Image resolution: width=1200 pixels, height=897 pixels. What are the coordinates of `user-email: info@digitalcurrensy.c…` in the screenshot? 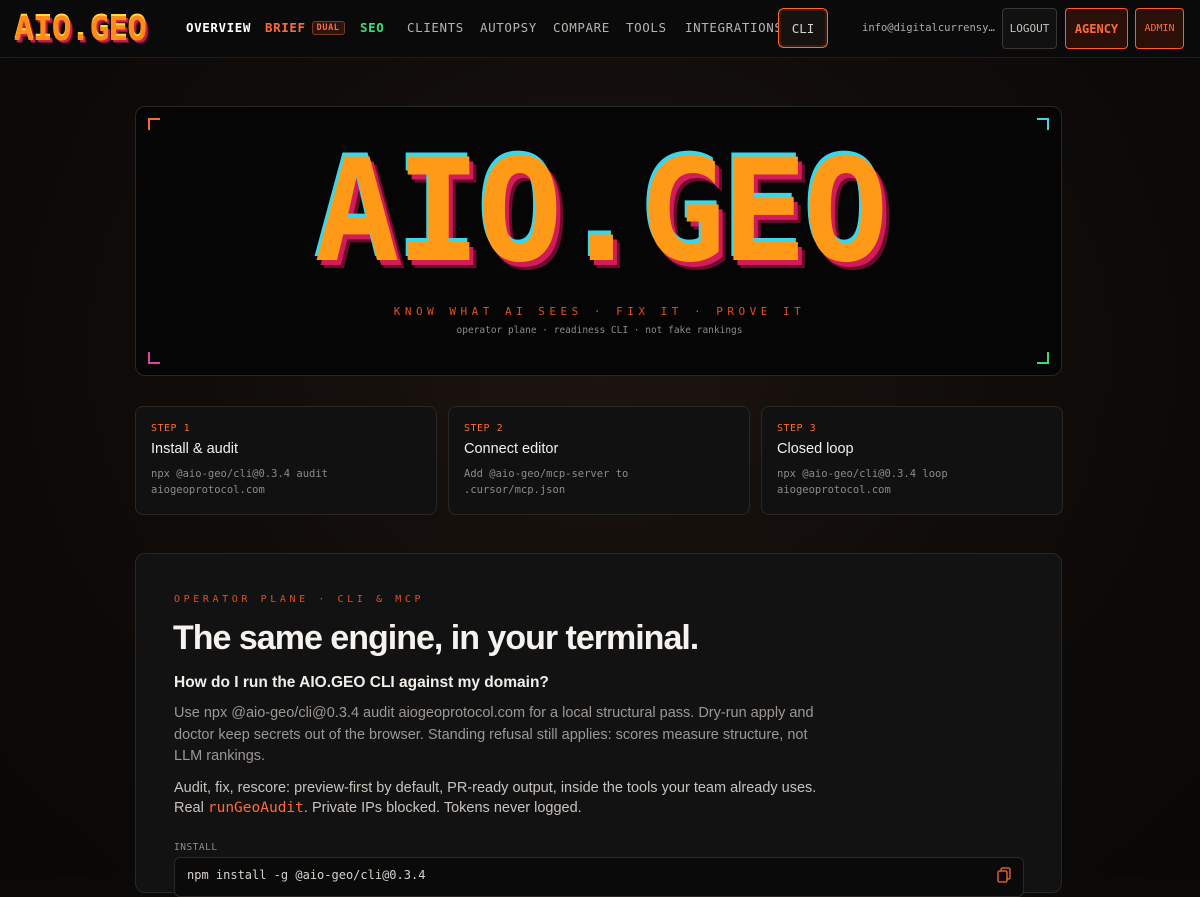 It's located at (929, 28).